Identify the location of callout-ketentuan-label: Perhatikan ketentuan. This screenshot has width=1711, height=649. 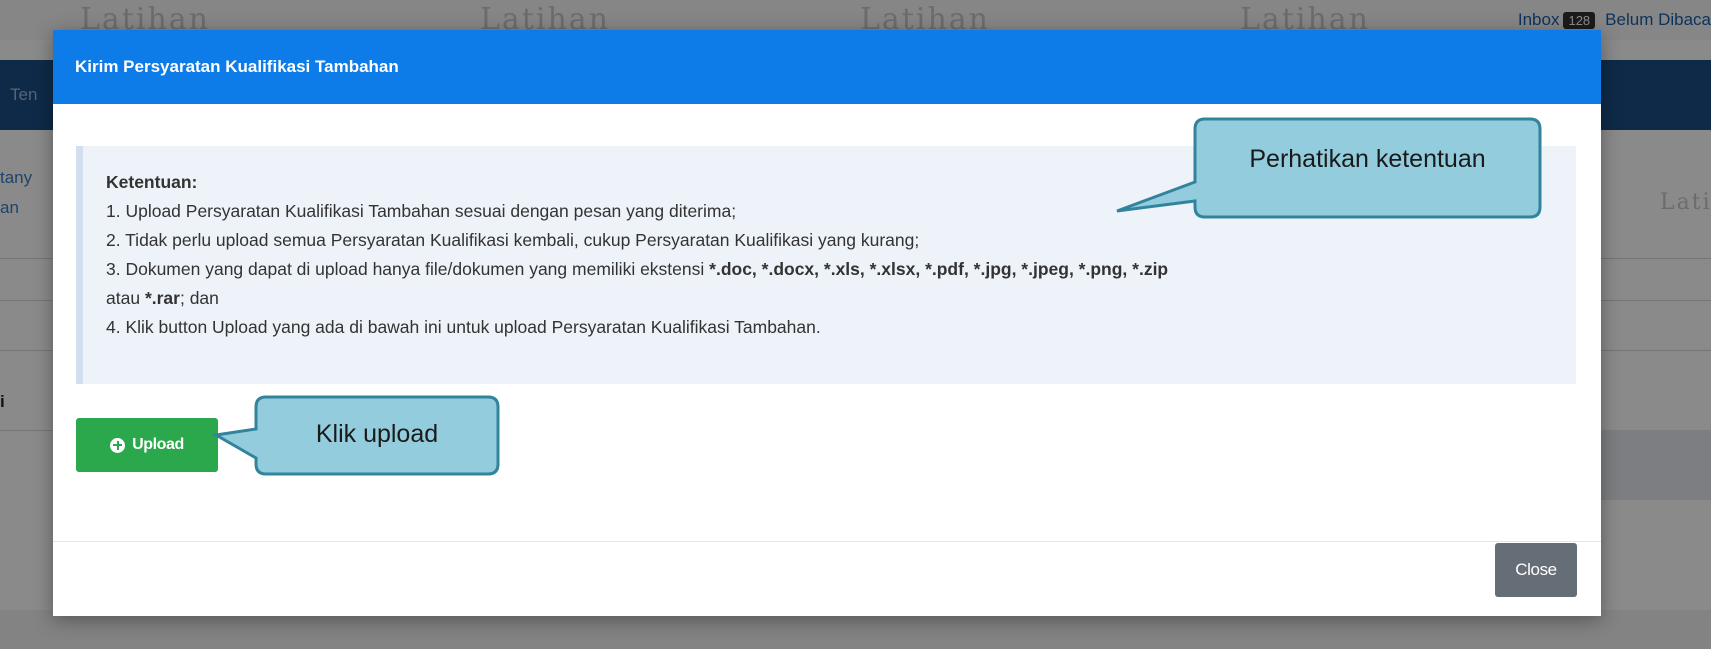
(1367, 159).